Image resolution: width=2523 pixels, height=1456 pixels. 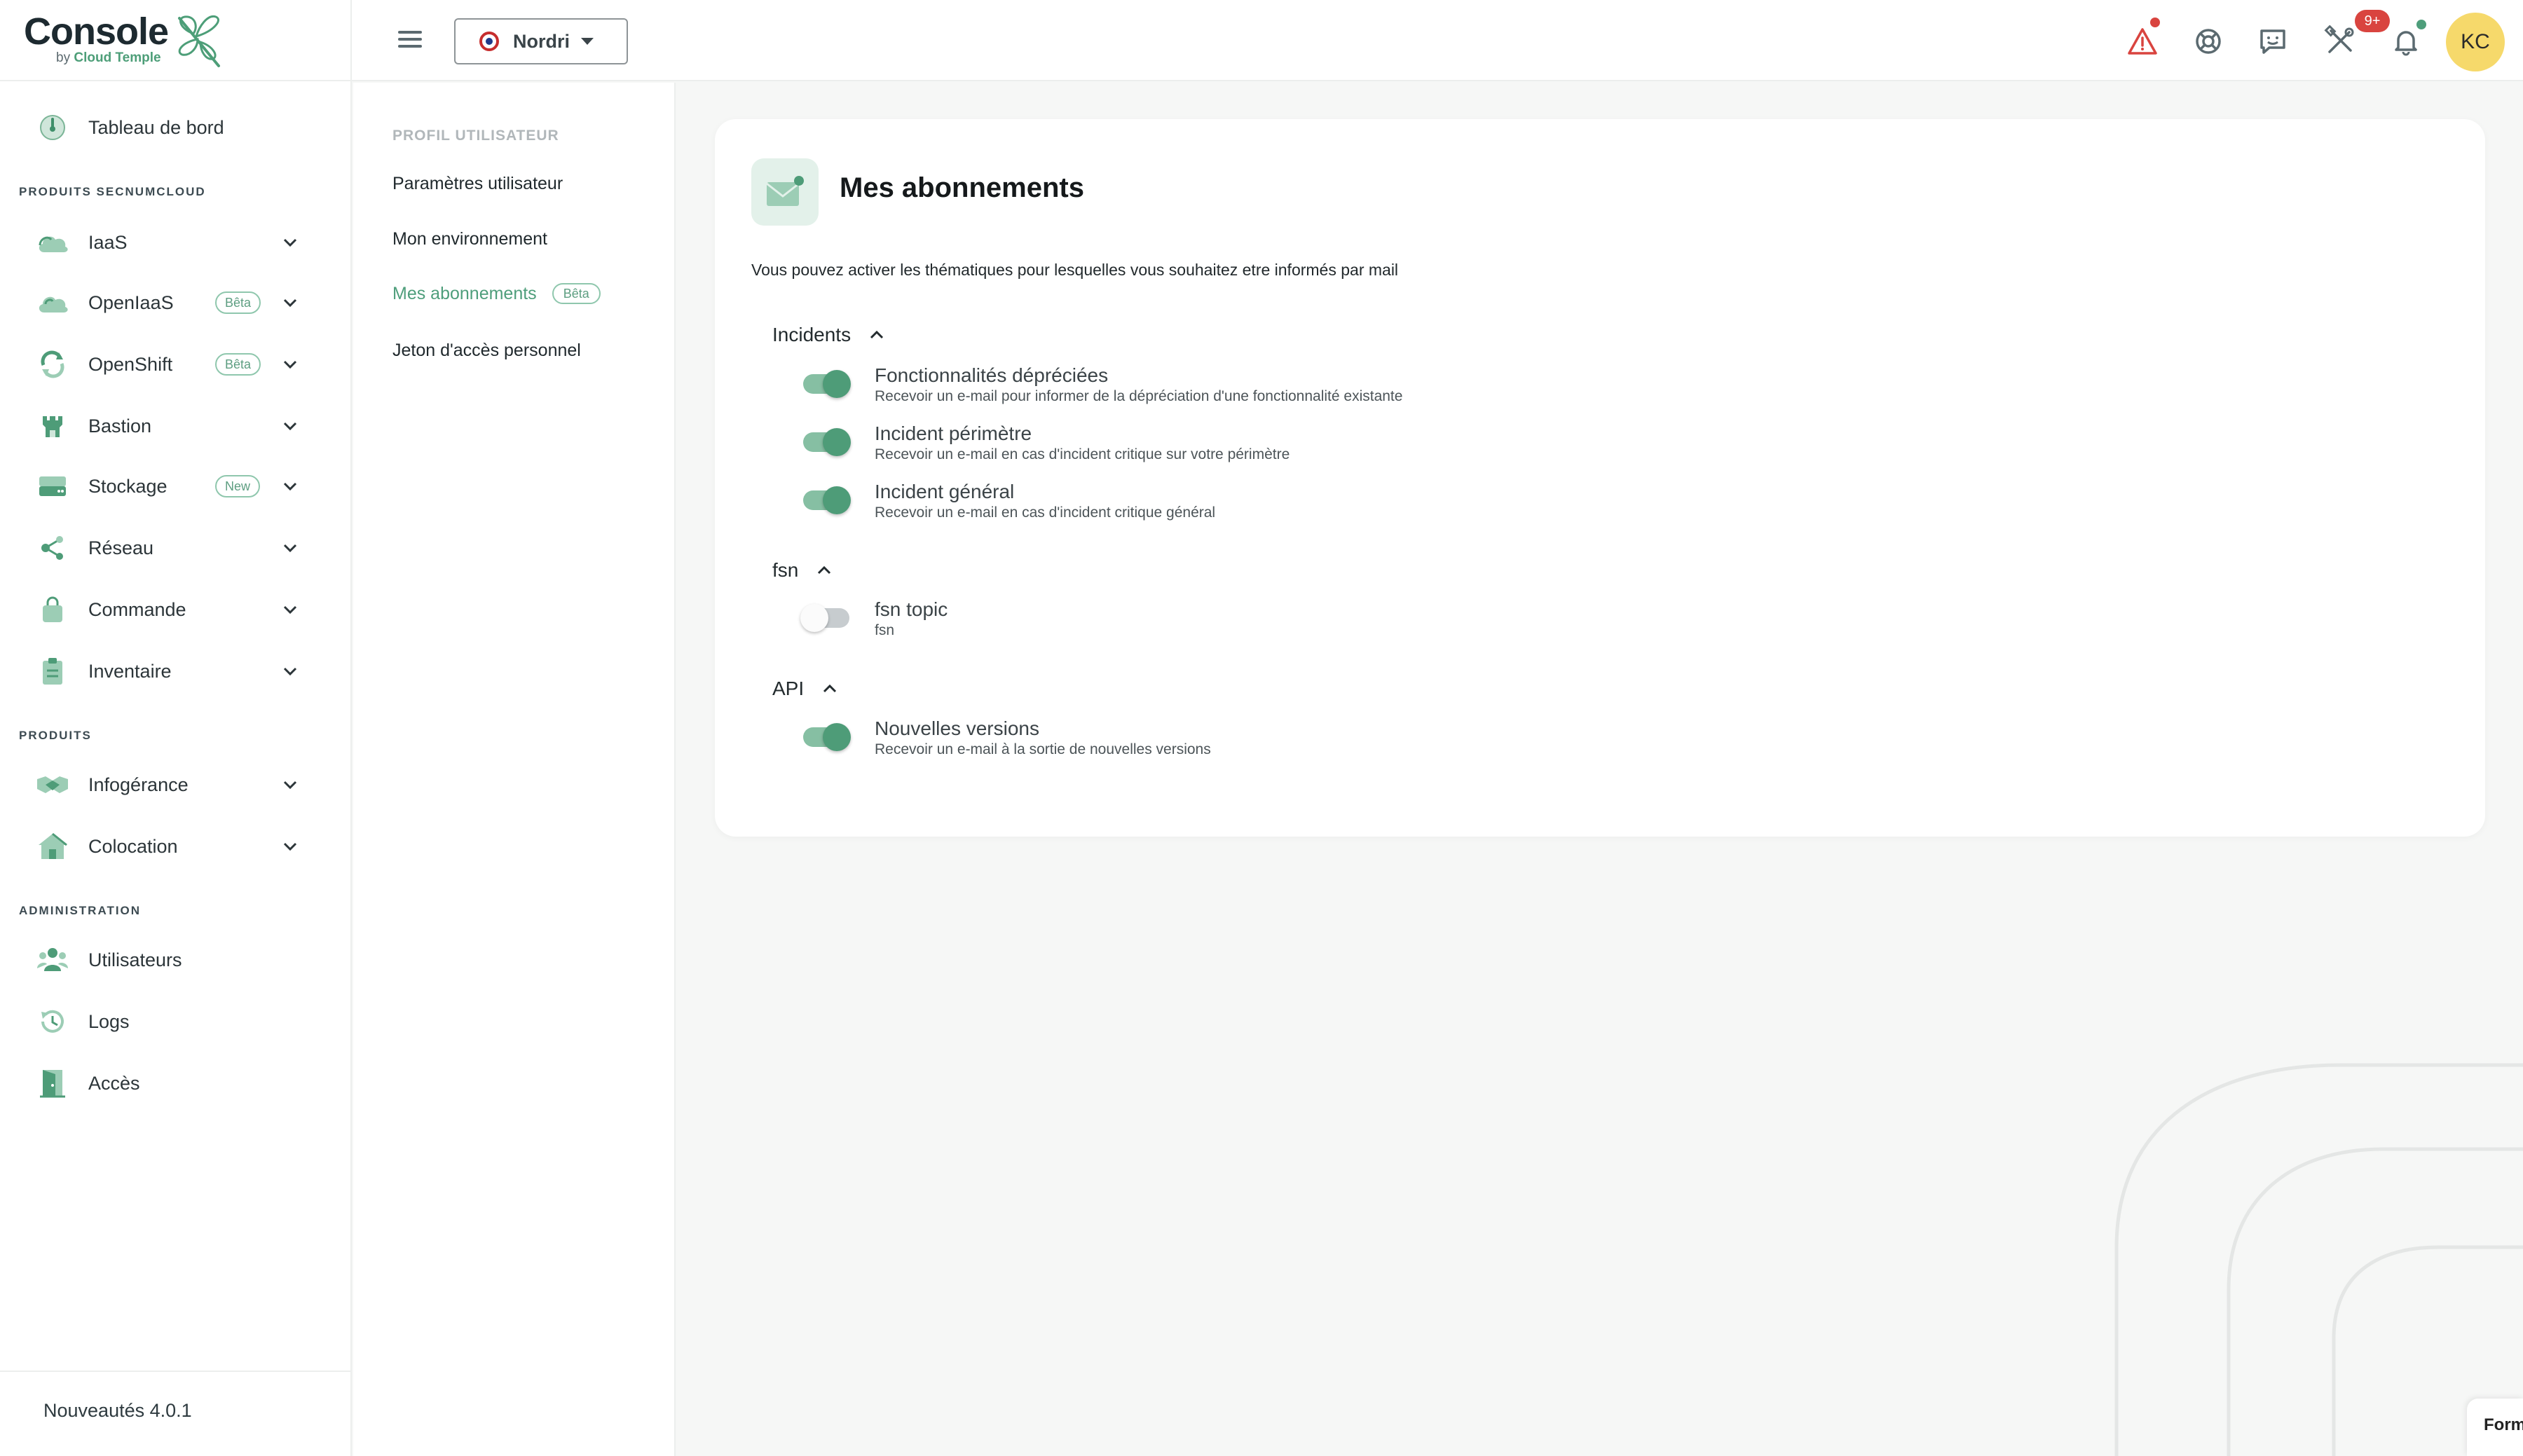 I want to click on door-icon, so click(x=52, y=1083).